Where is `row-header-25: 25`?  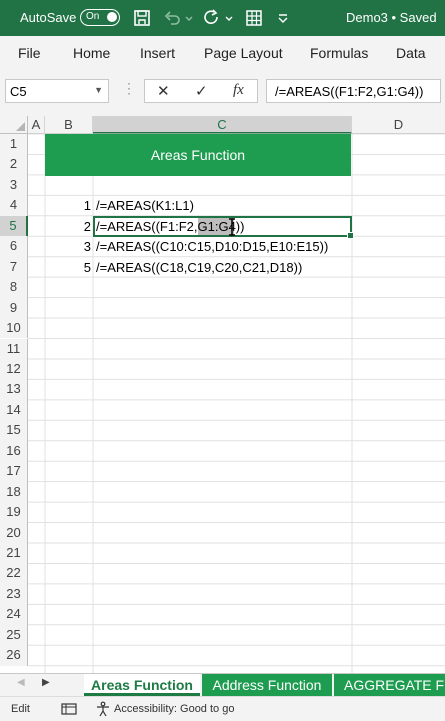
row-header-25: 25 is located at coordinates (14, 635).